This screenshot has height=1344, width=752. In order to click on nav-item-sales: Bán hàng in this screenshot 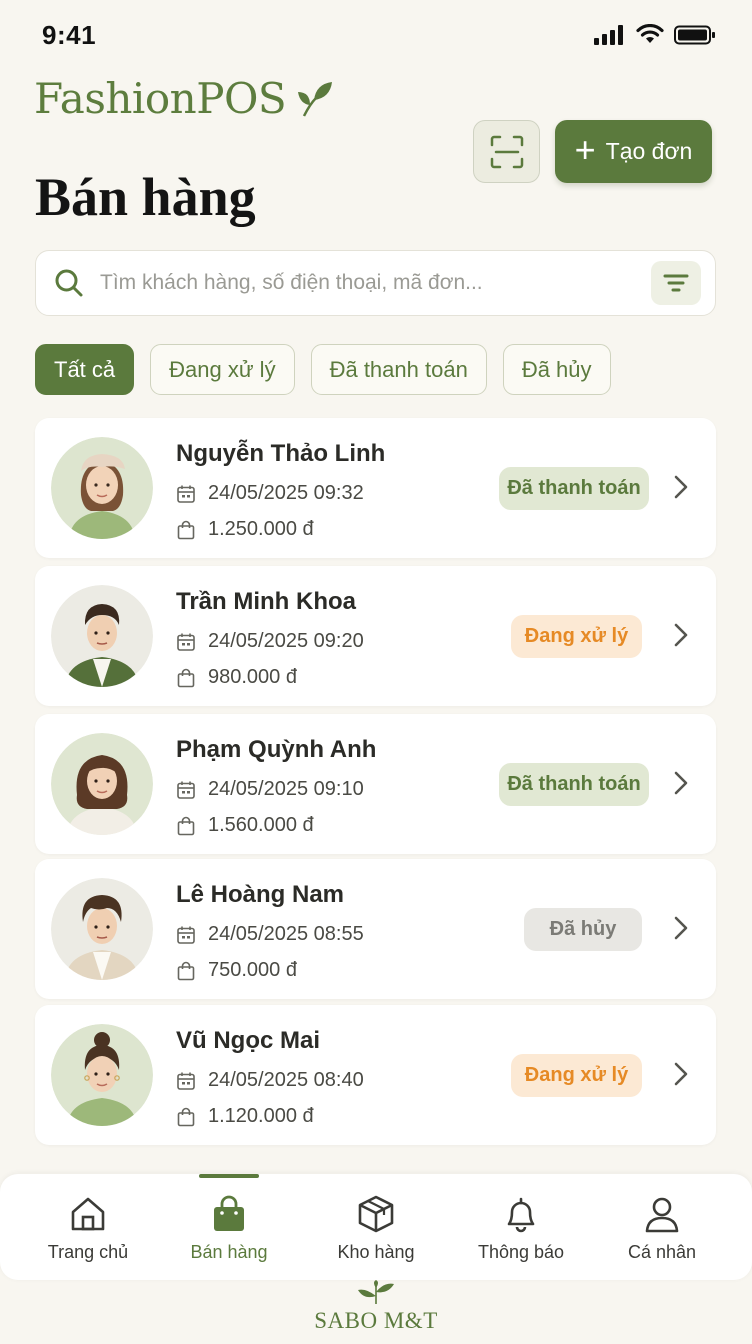, I will do `click(229, 1227)`.